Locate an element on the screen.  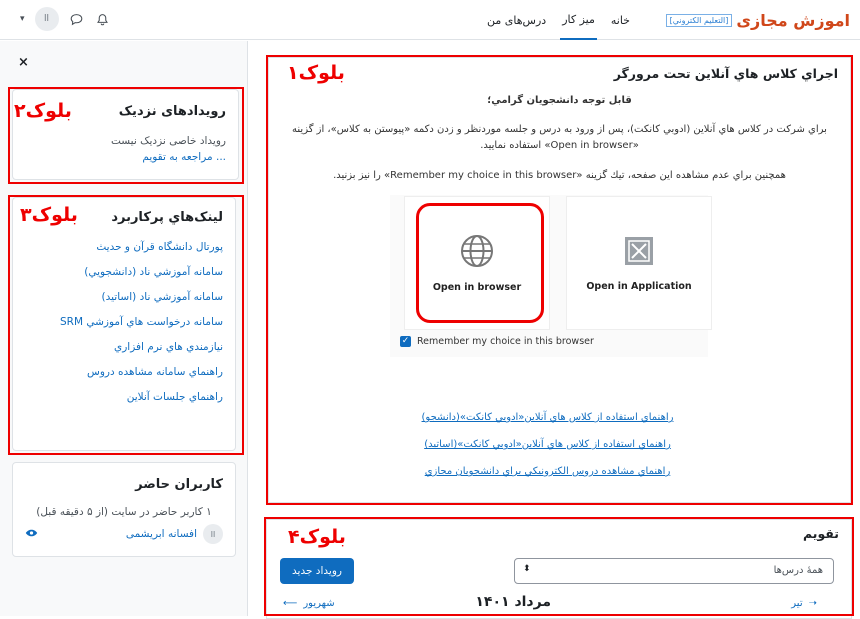
online-users-title: کاربران حاضر is located at coordinates (179, 484).